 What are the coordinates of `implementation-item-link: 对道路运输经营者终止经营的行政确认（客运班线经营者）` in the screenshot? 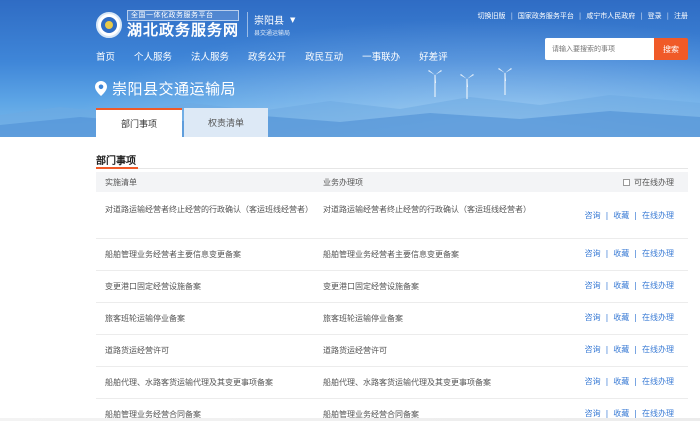 It's located at (209, 209).